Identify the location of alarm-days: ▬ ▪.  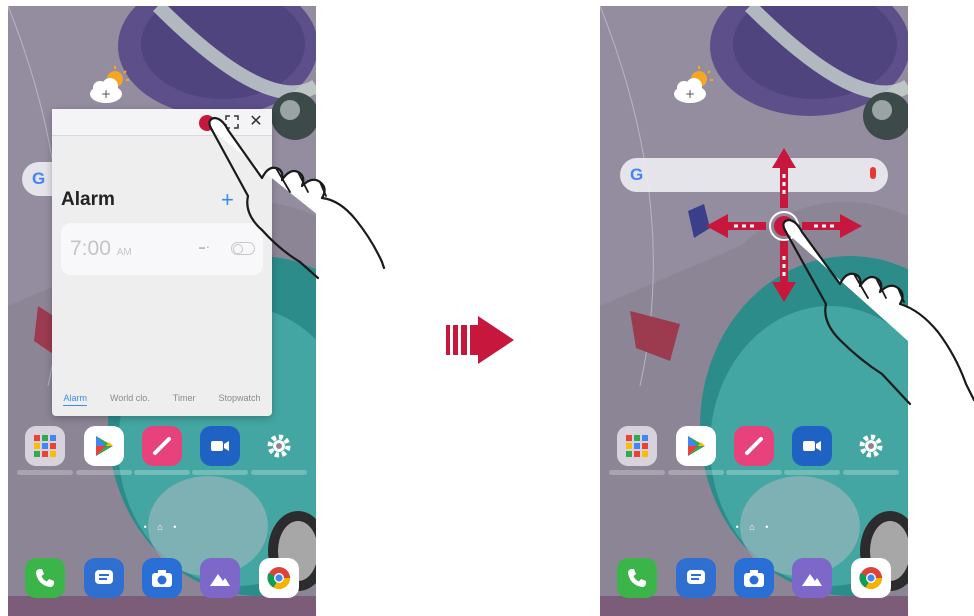
(204, 248).